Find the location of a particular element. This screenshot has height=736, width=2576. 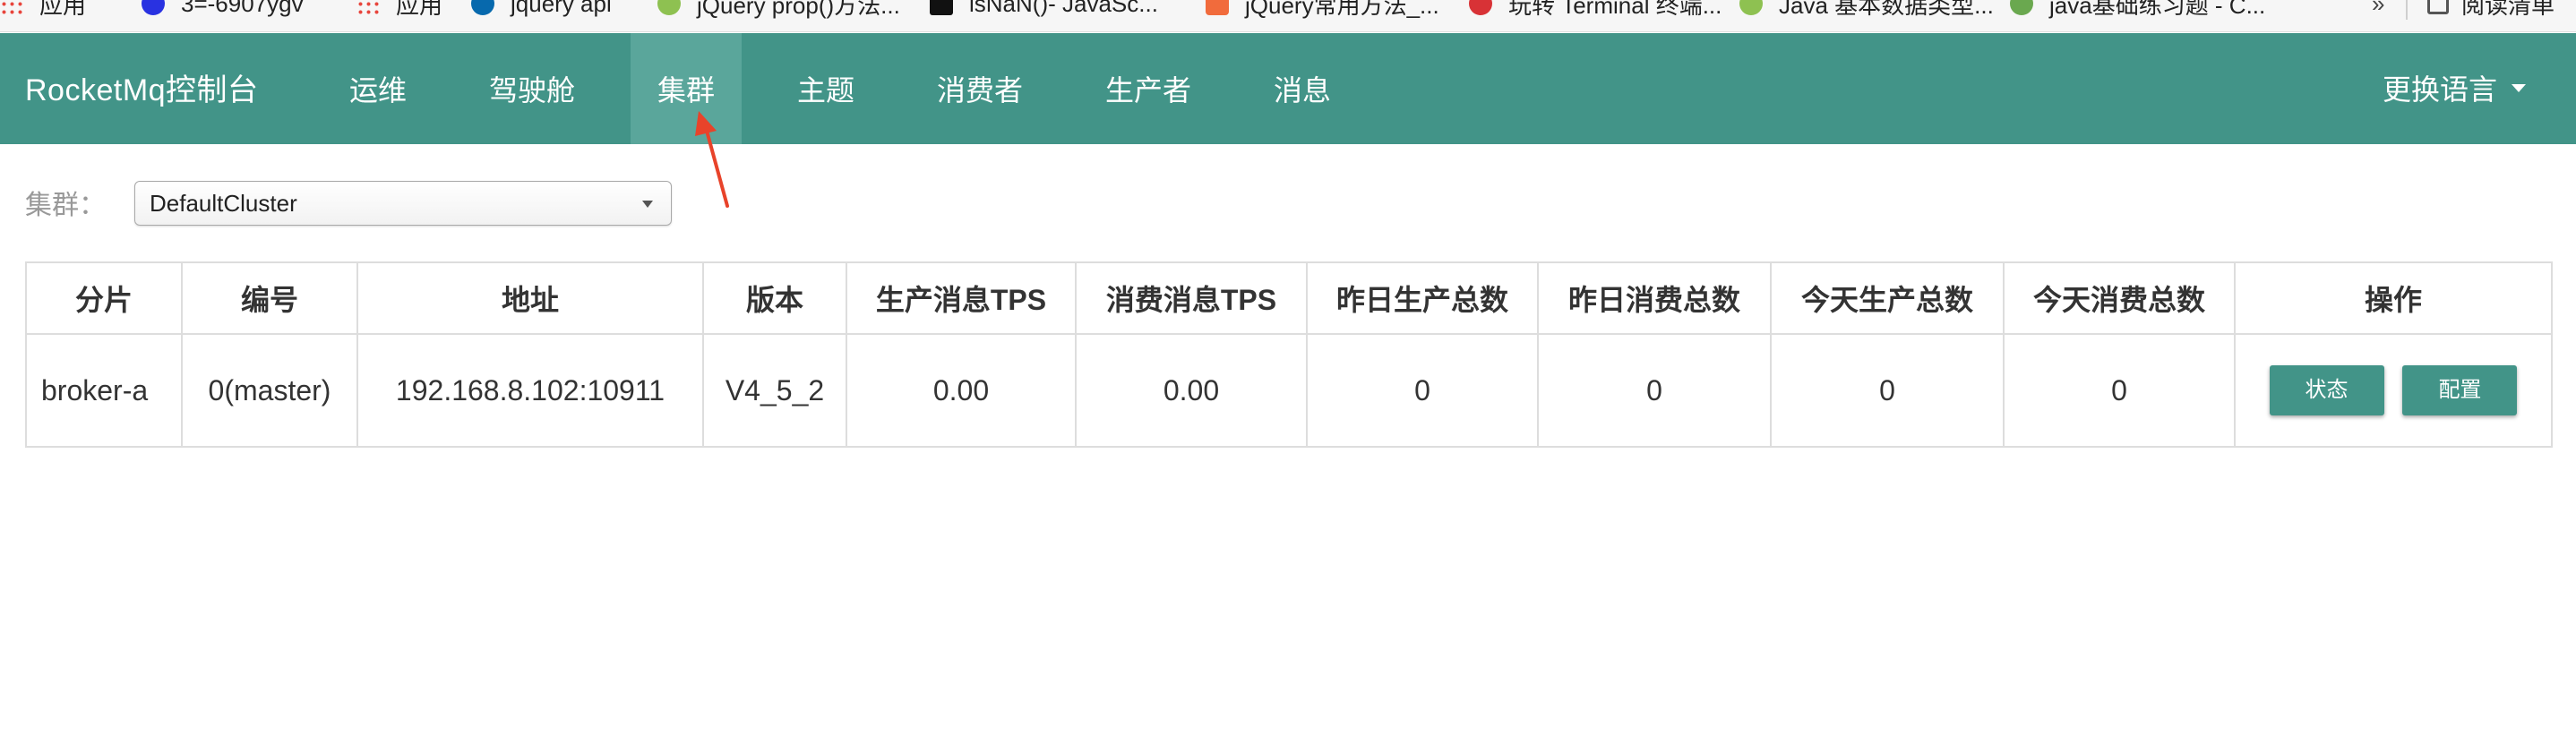

column-header: 今天生产总数 is located at coordinates (1887, 298).